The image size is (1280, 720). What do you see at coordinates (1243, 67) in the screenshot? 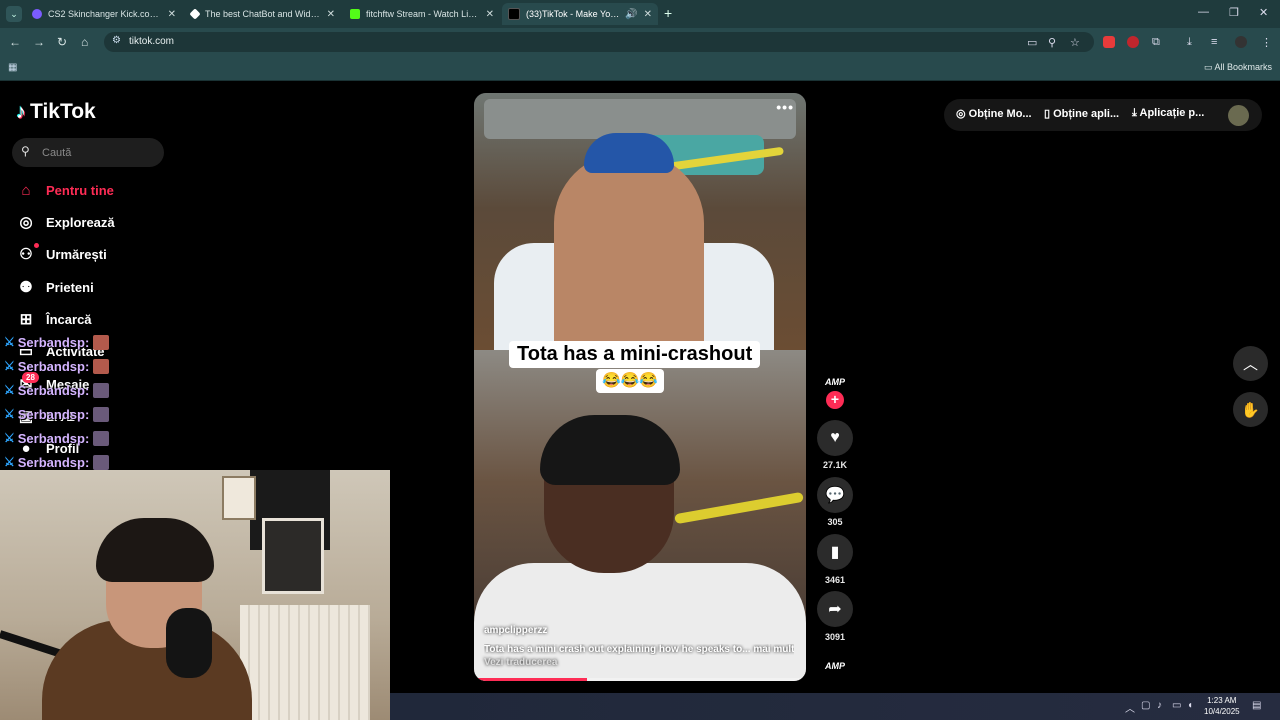
I see `all-bookmarks-label: All Bookmarks` at bounding box center [1243, 67].